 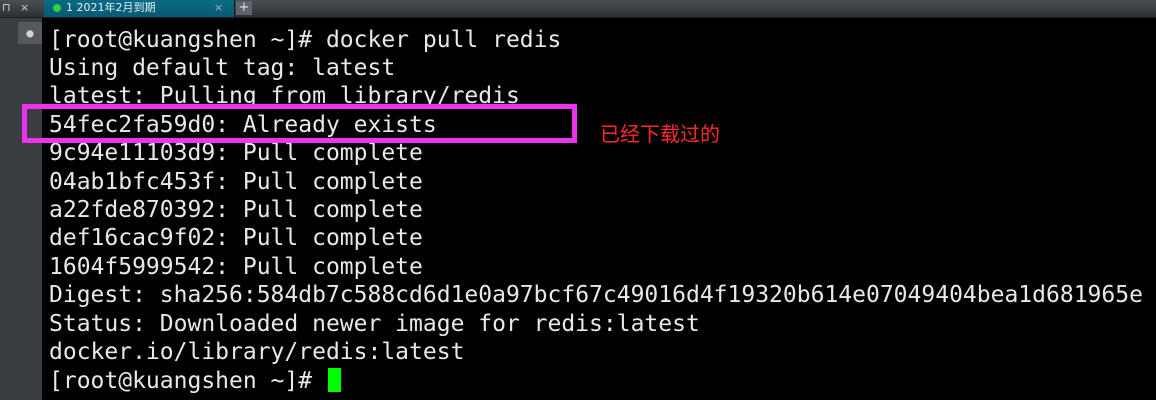 I want to click on tab-title: 1 2021年2月到期, so click(x=111, y=7).